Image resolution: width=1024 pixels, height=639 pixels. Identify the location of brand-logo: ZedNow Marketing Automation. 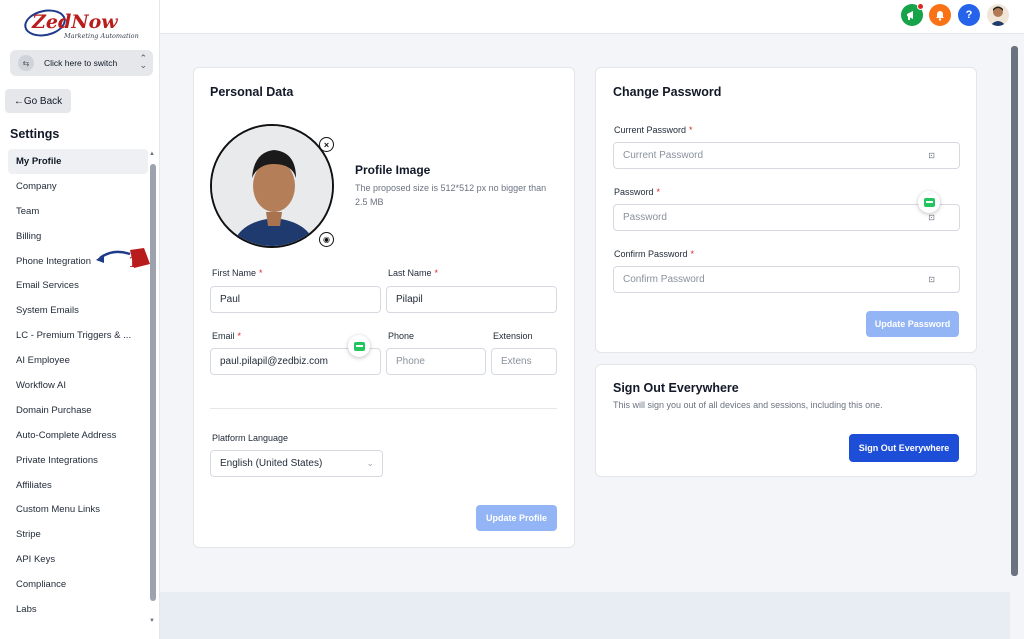
(81, 23).